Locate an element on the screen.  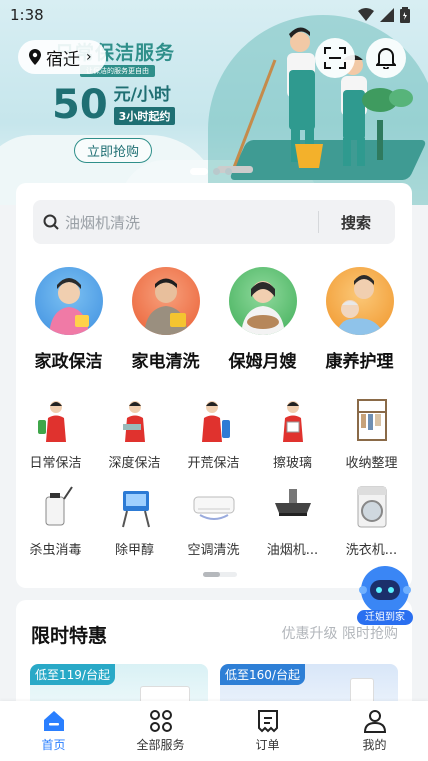
banner-pager is located at coordinates (211, 171).